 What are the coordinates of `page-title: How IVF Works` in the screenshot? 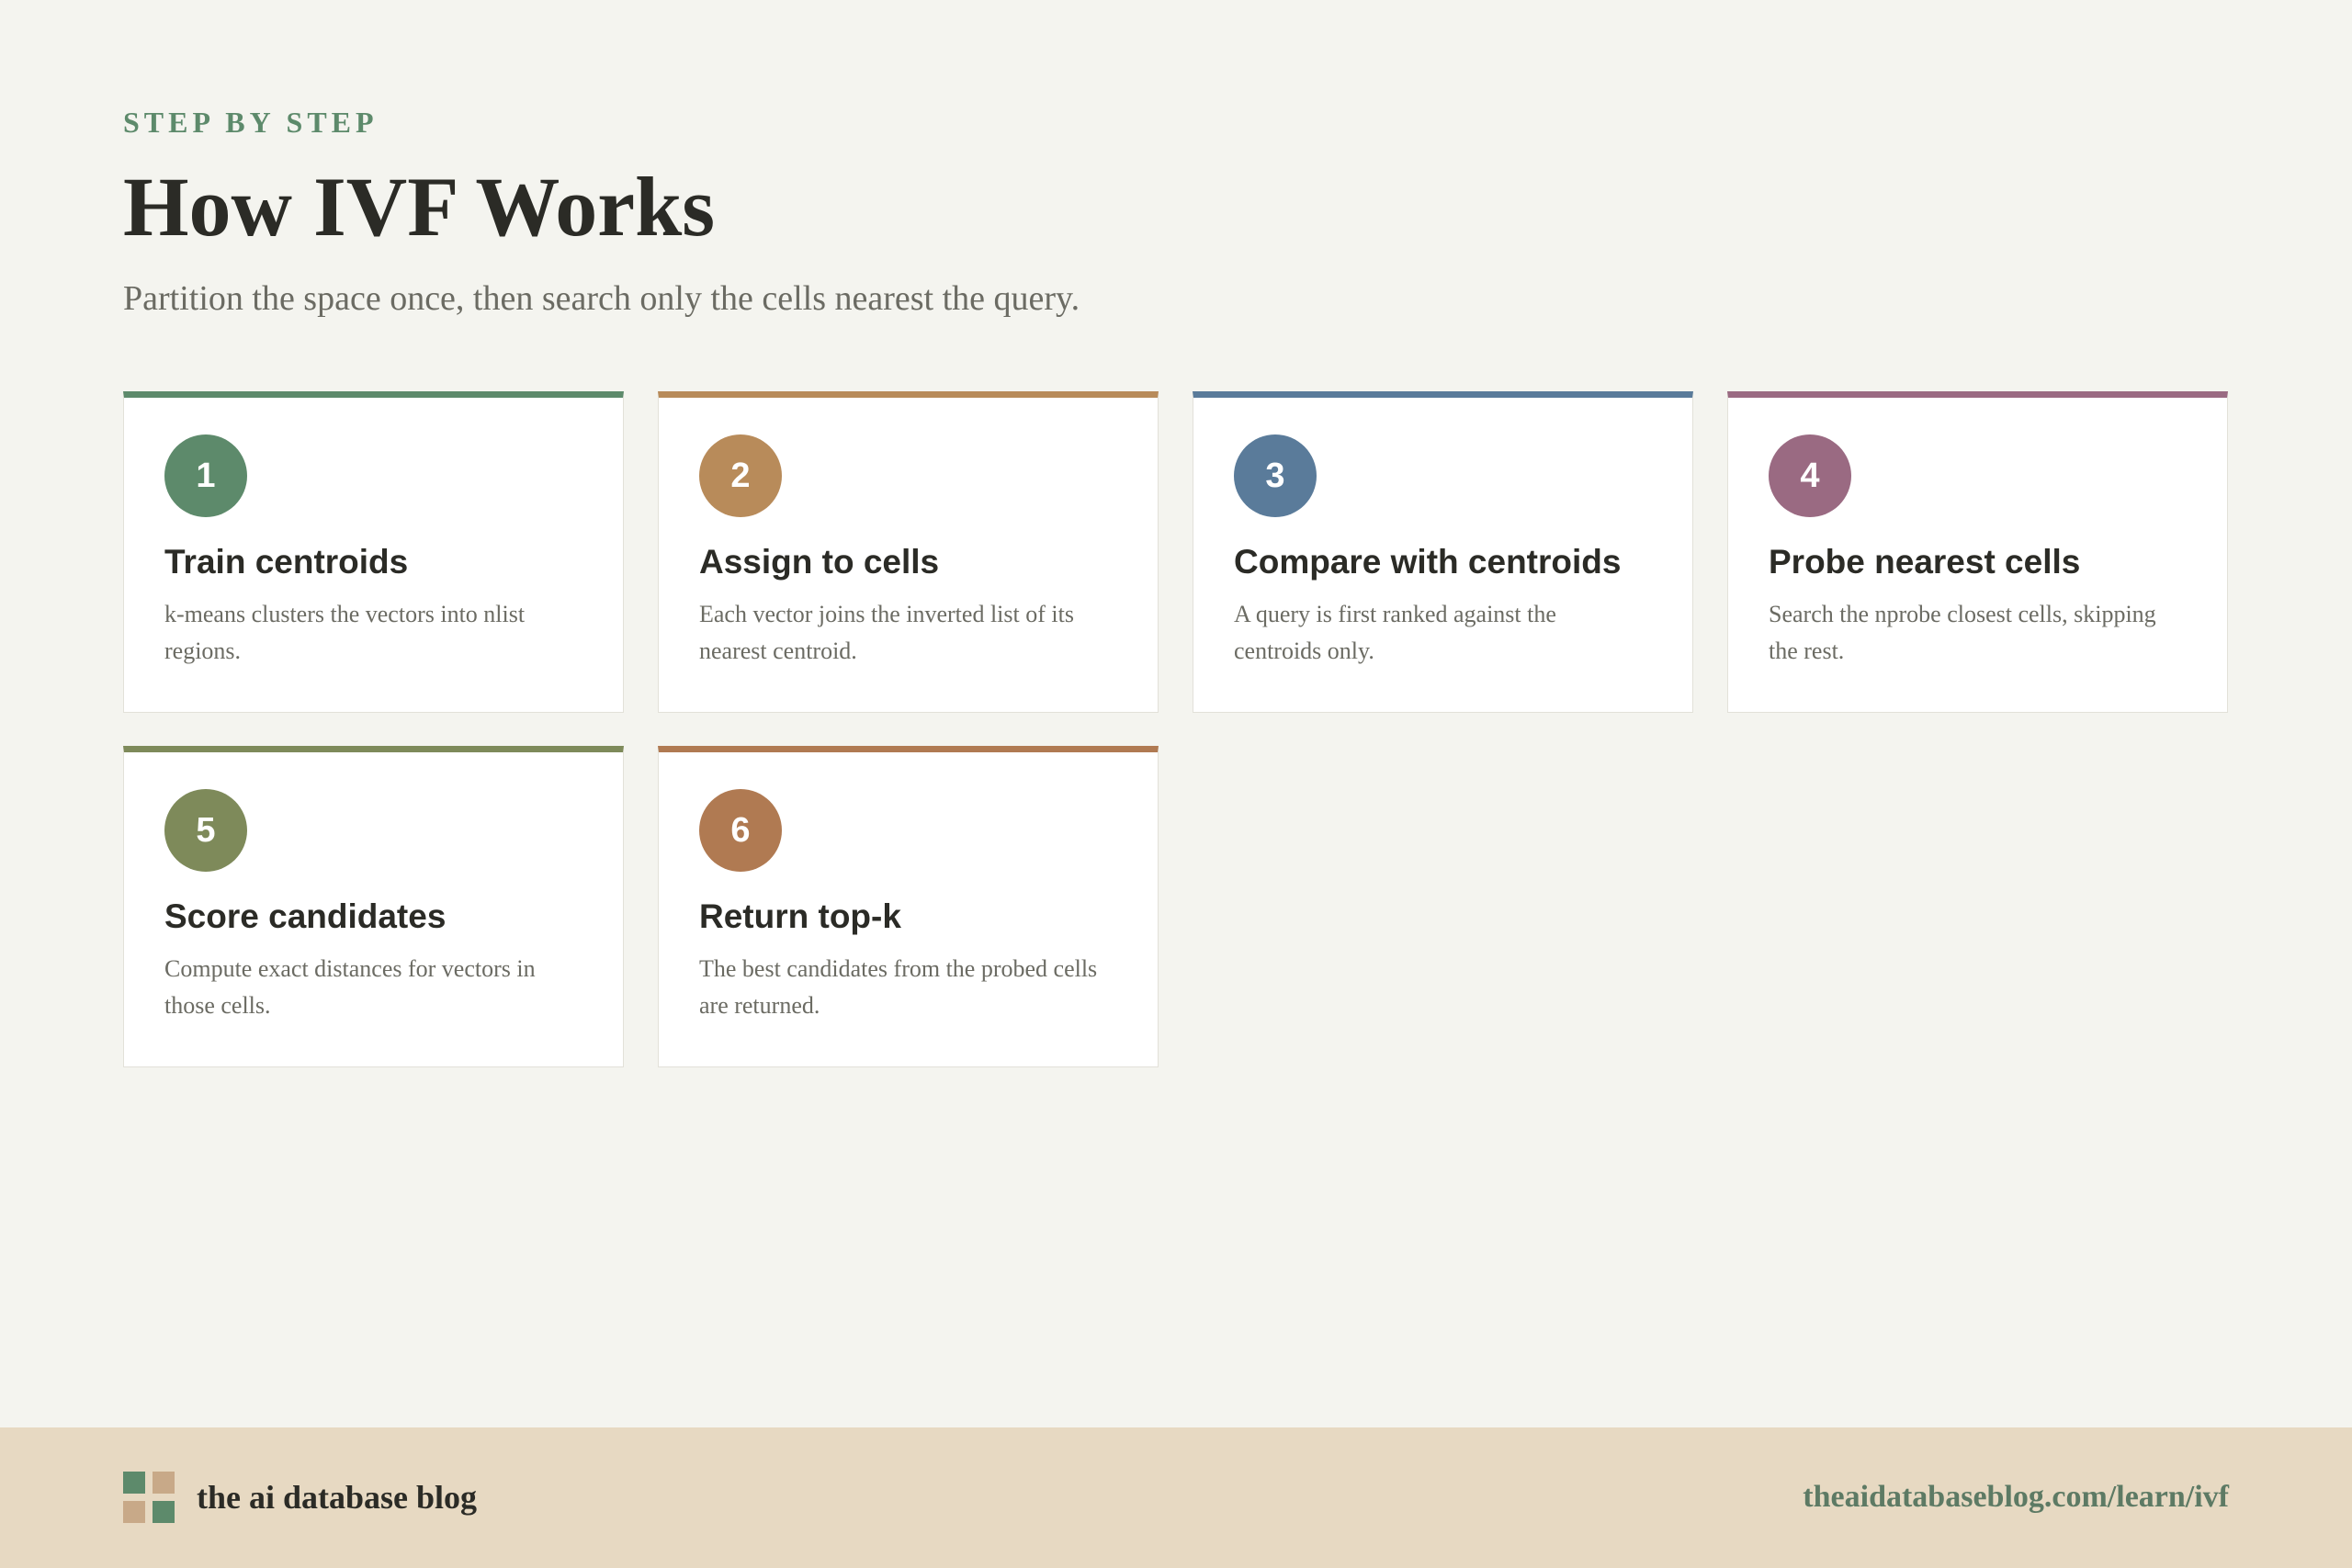 It's located at (419, 207).